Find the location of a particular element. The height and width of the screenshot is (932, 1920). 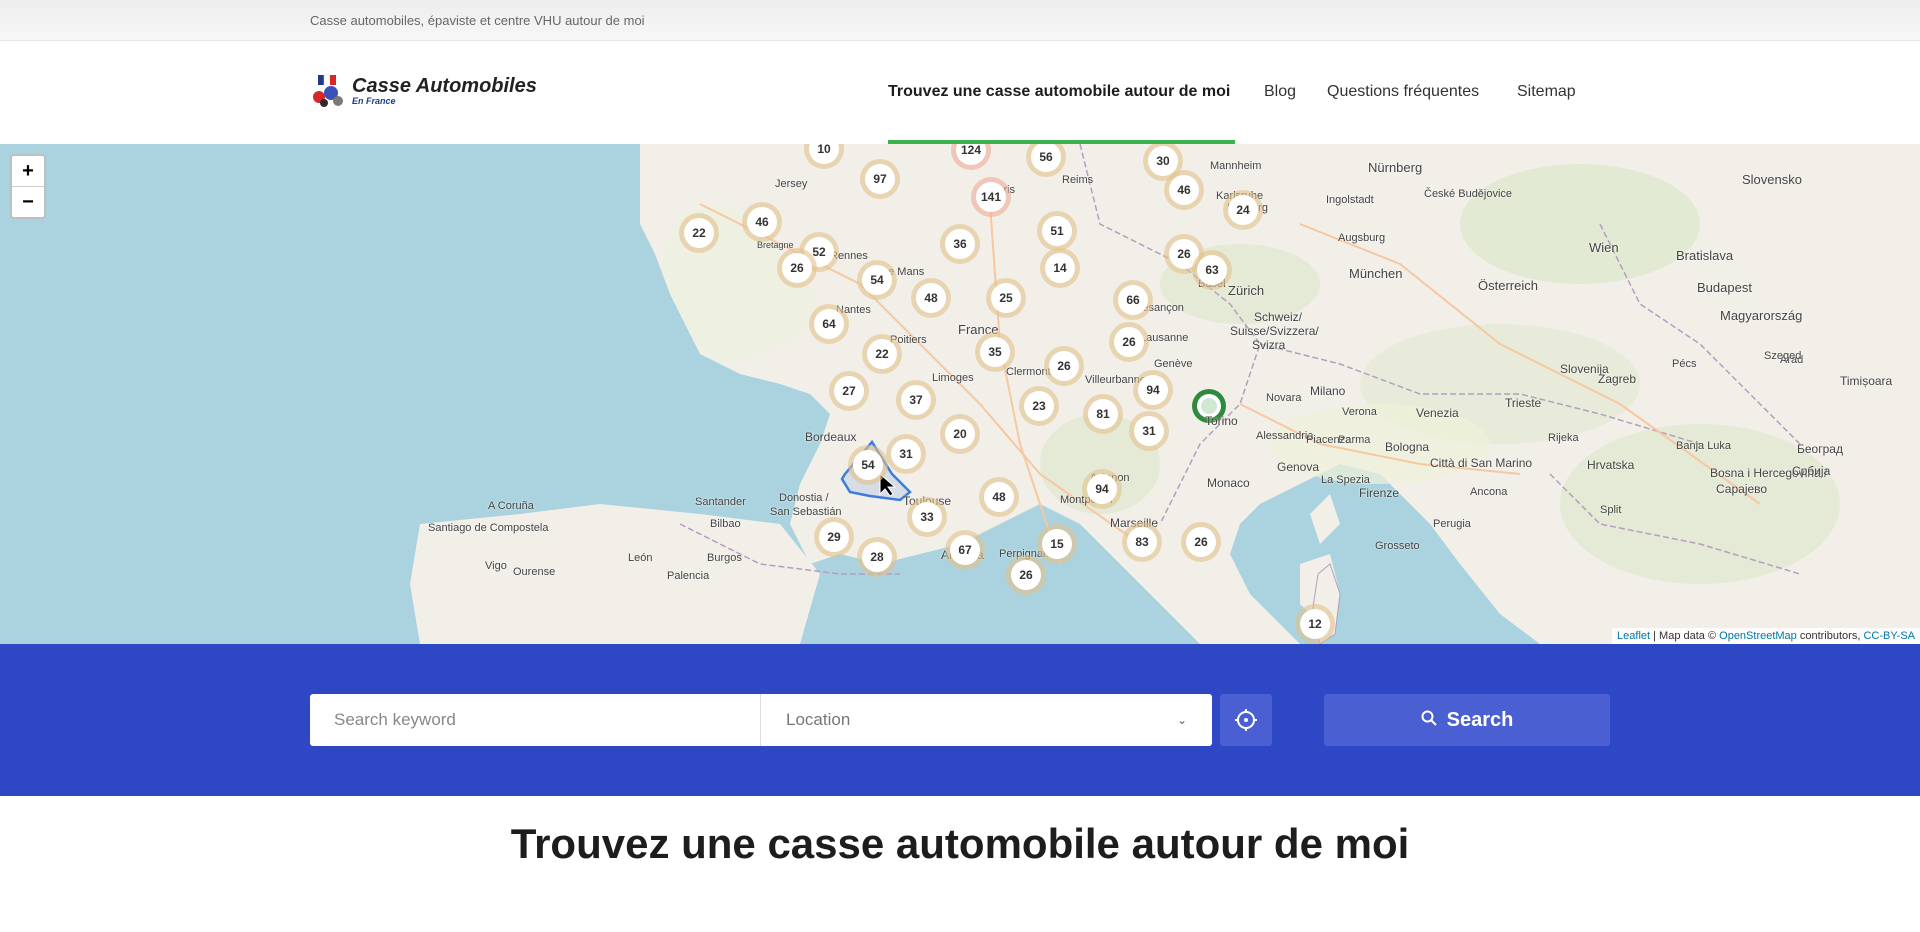

map-label-banjaluka: Banja Luka is located at coordinates (1704, 446).